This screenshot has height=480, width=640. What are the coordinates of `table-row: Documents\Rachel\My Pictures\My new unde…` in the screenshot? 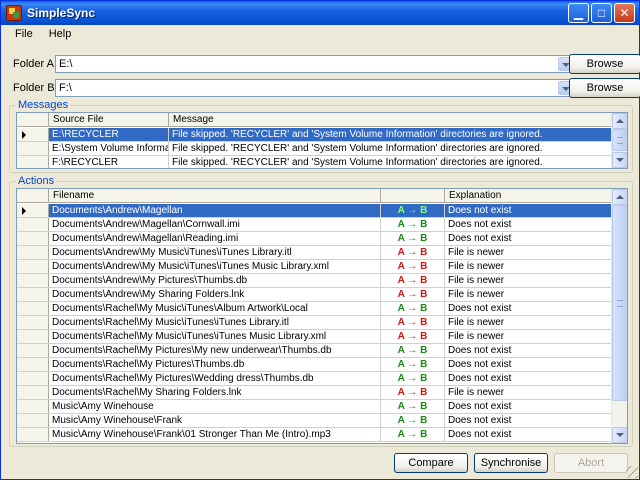 It's located at (315, 351).